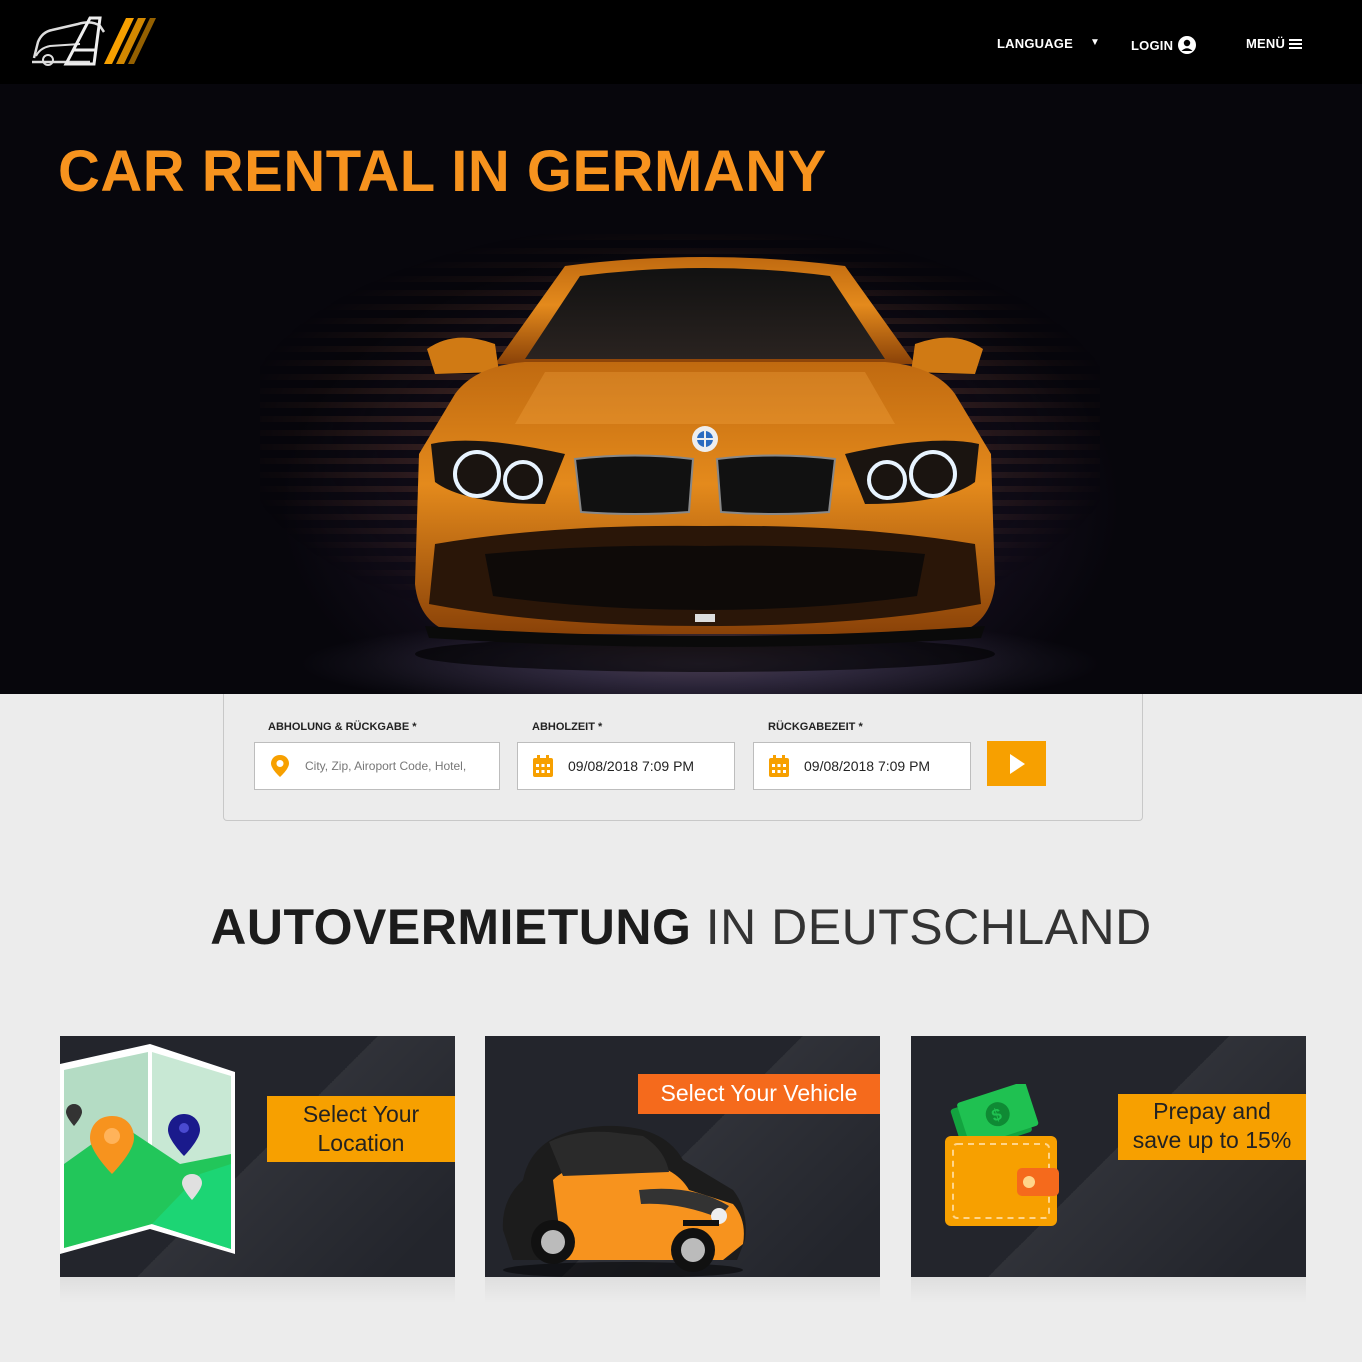 This screenshot has height=1362, width=1362. I want to click on pickup-location-input, so click(402, 766).